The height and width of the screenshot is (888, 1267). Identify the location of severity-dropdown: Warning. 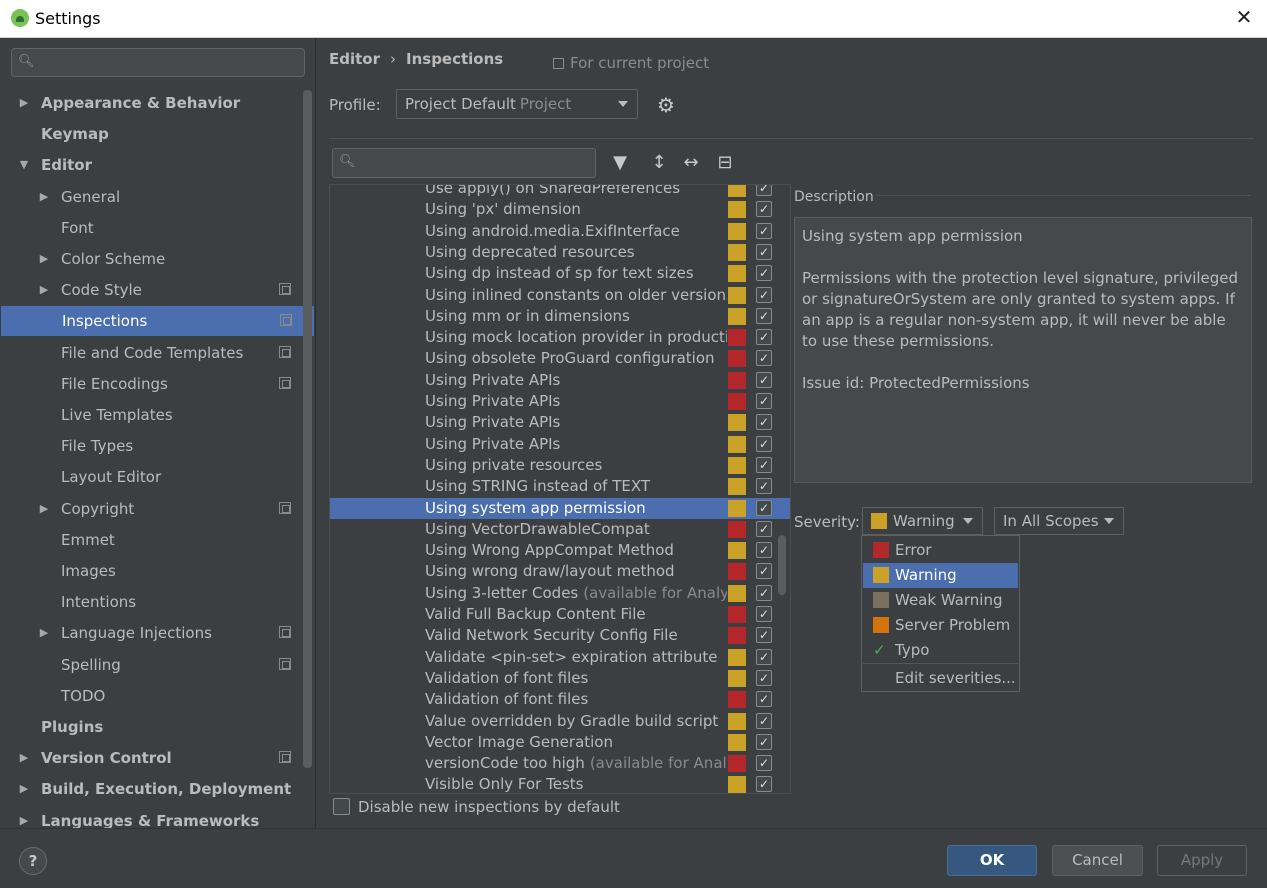
(922, 521).